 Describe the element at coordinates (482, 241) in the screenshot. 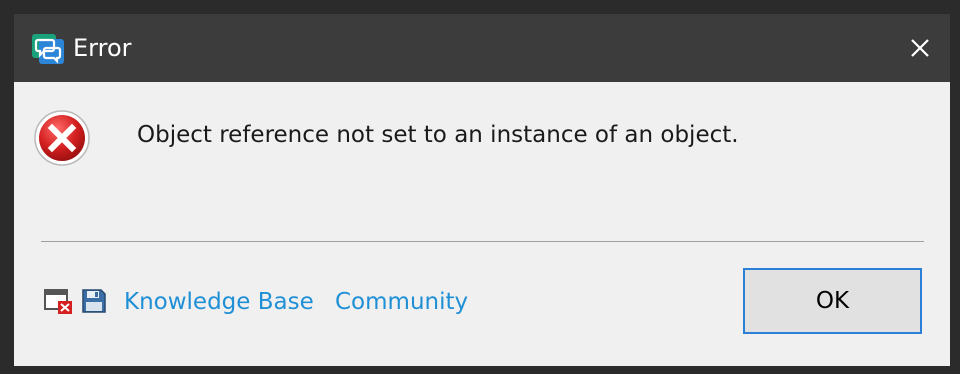

I see `divider` at that location.